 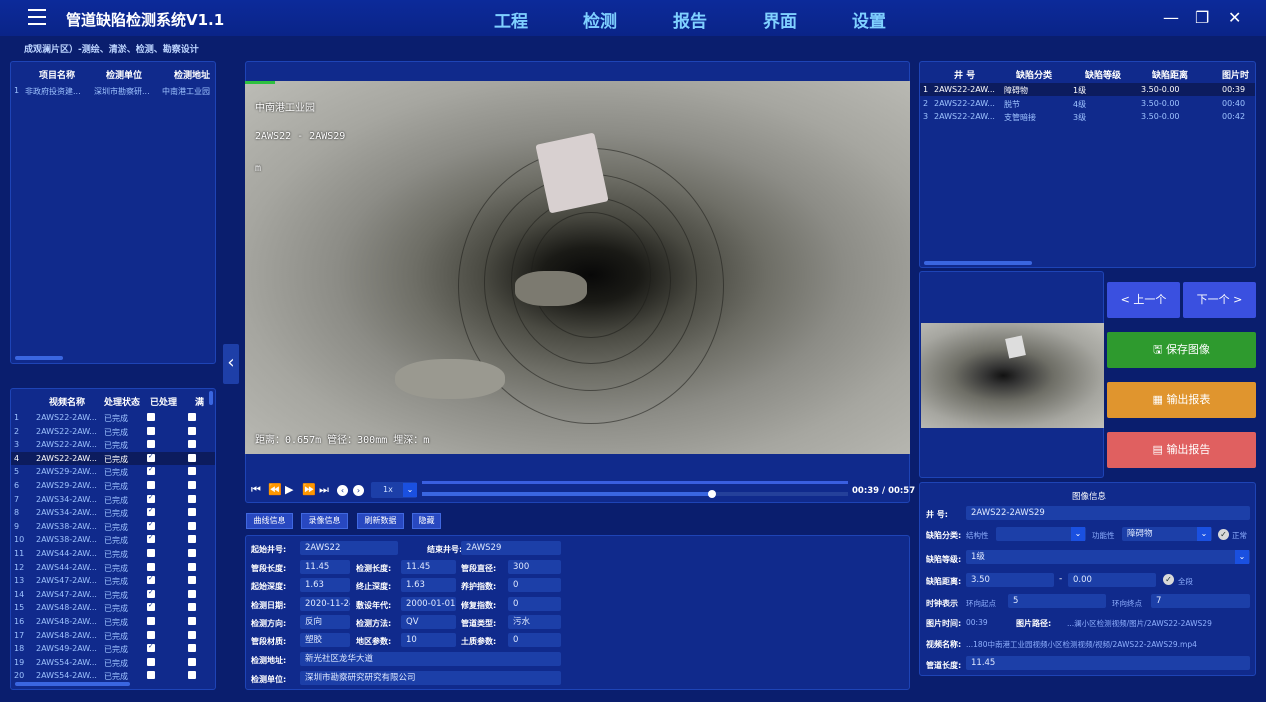 What do you see at coordinates (511, 548) in the screenshot?
I see `end-well-field: 2AWS29` at bounding box center [511, 548].